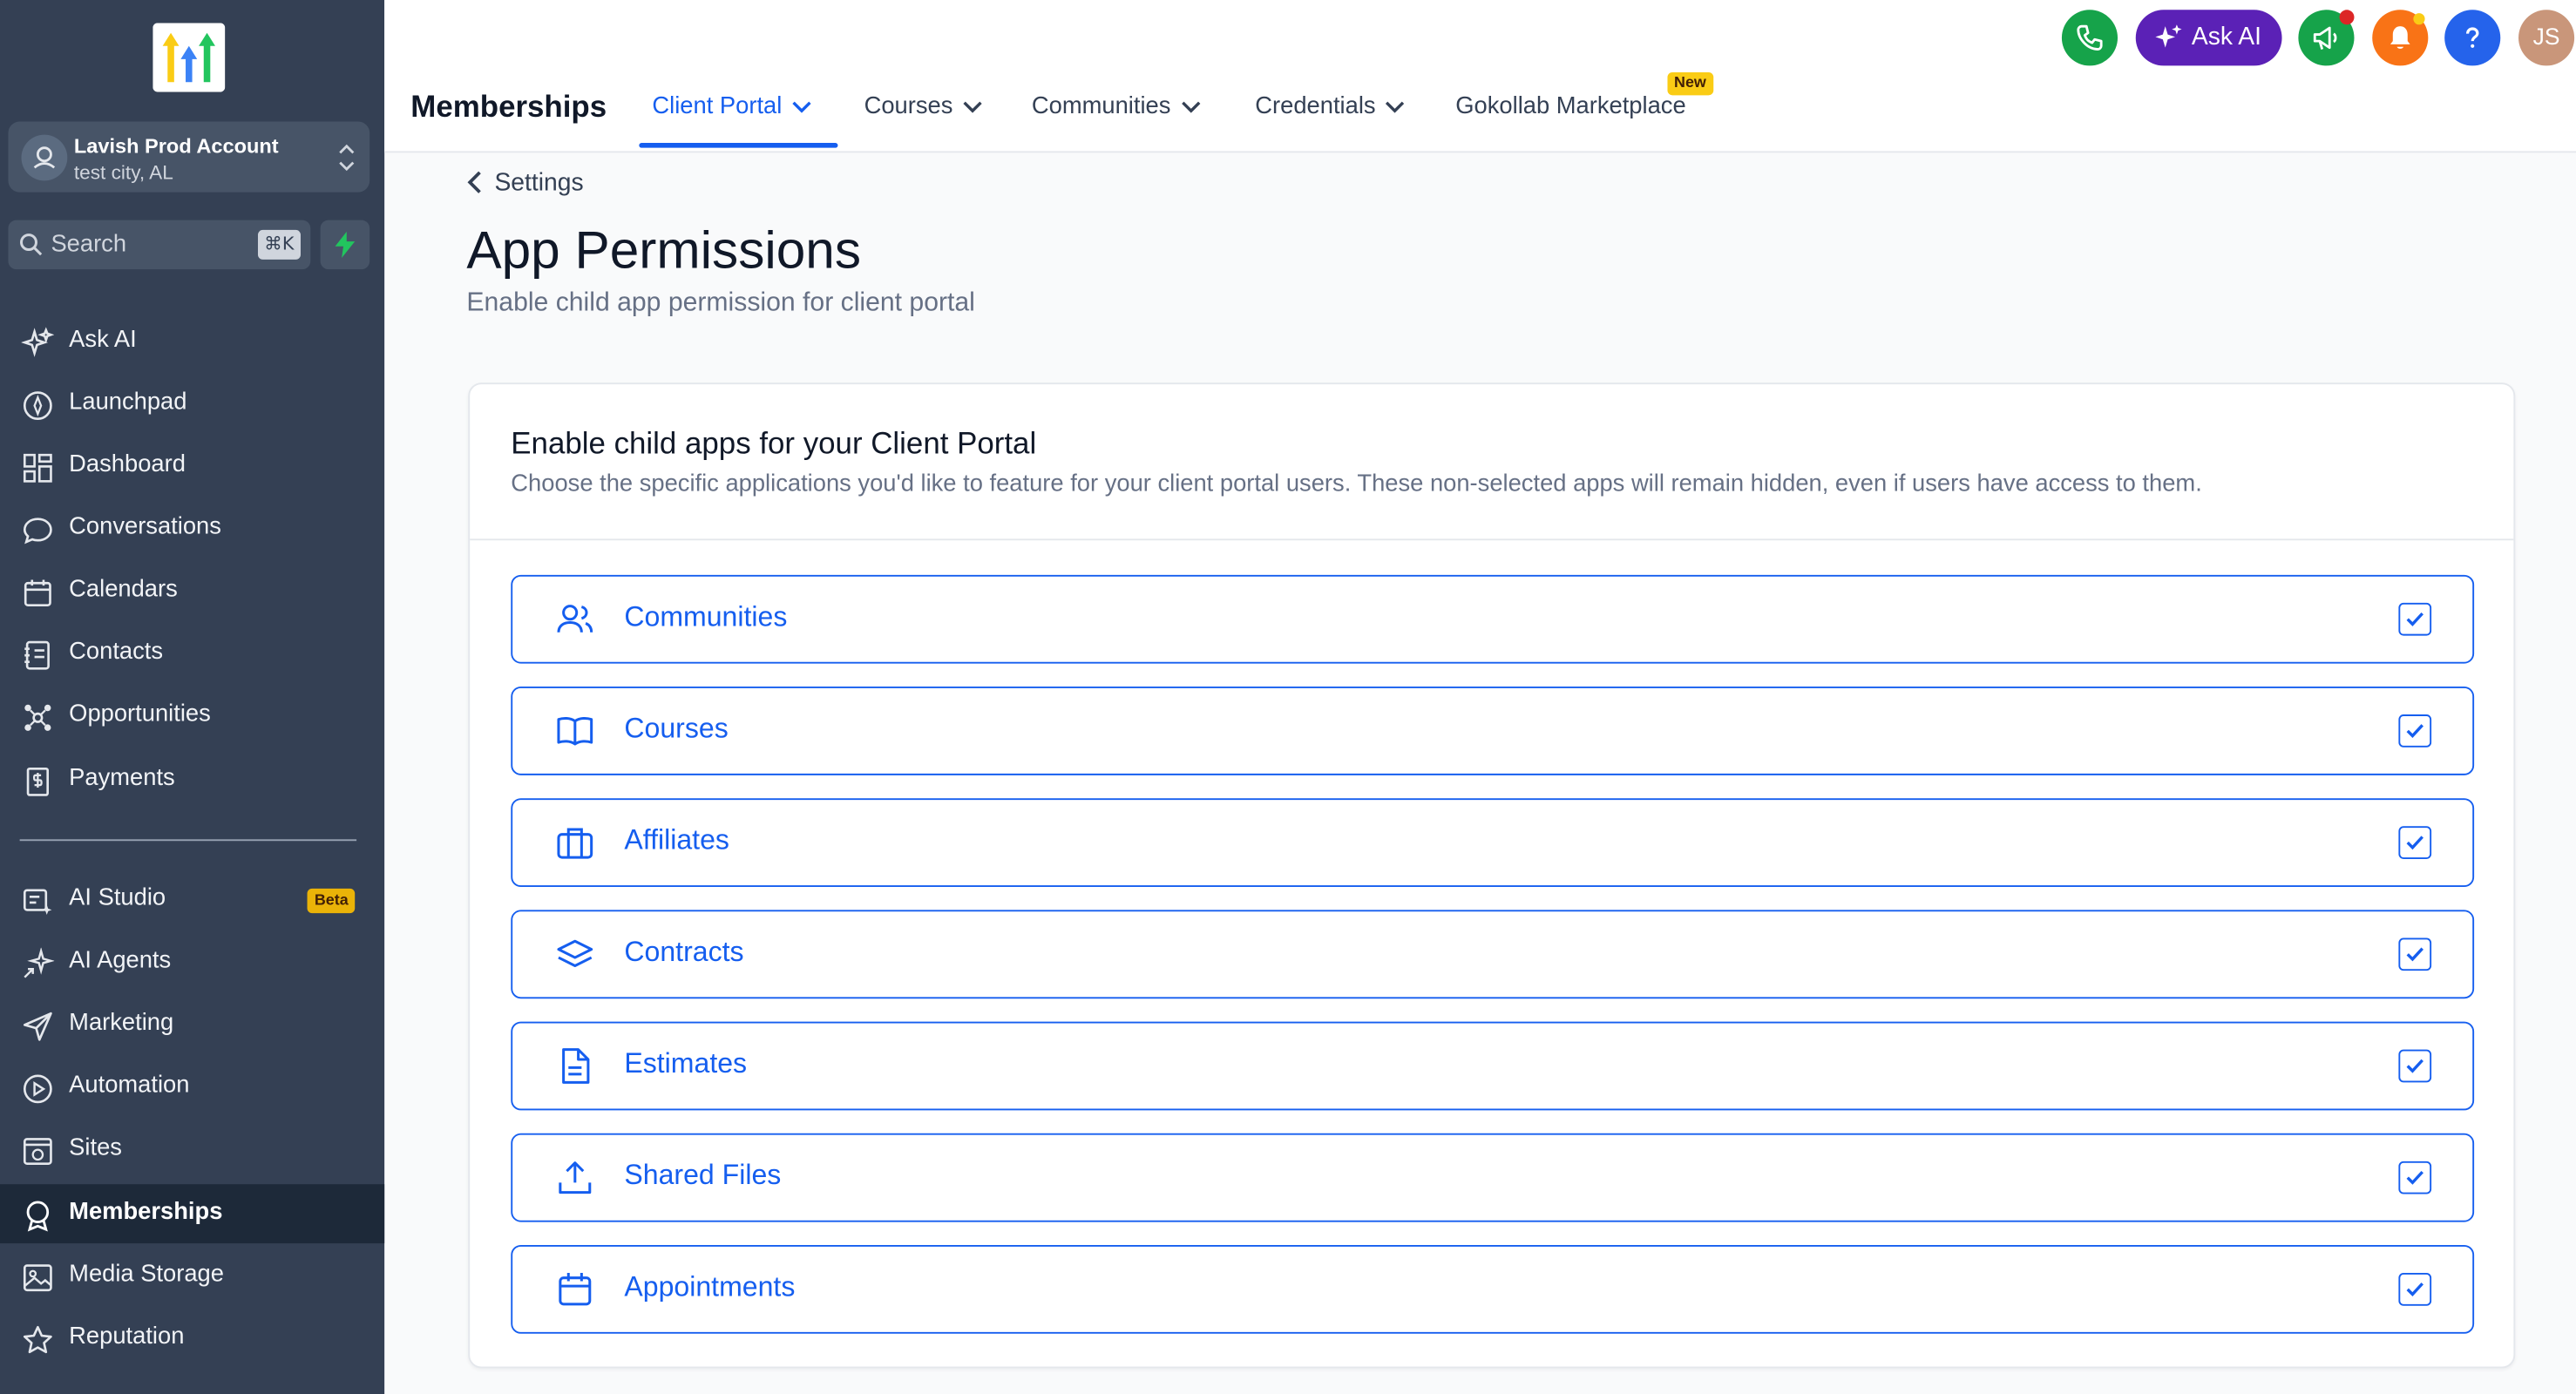  I want to click on page-title: App Permissions, so click(664, 250).